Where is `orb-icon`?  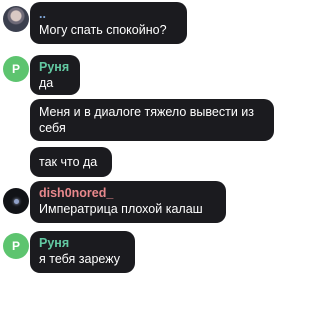
orb-icon is located at coordinates (16, 201).